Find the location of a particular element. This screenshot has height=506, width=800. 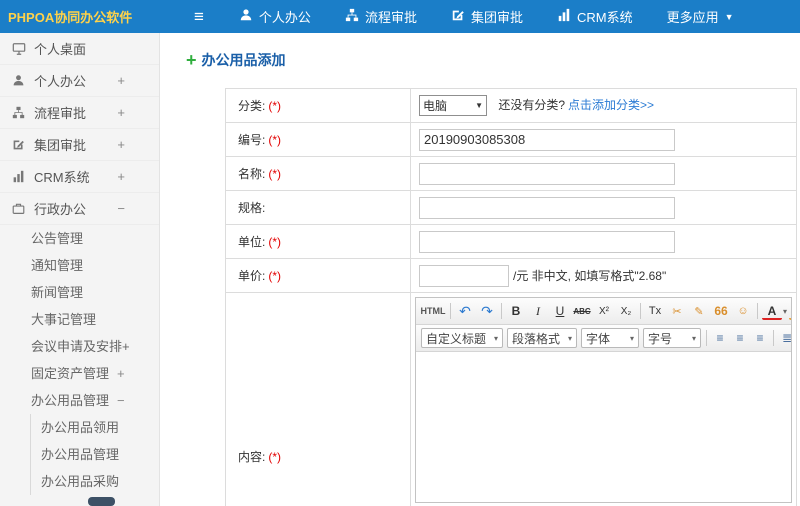

sidebar-item-label: 个人桌面 is located at coordinates (60, 49).